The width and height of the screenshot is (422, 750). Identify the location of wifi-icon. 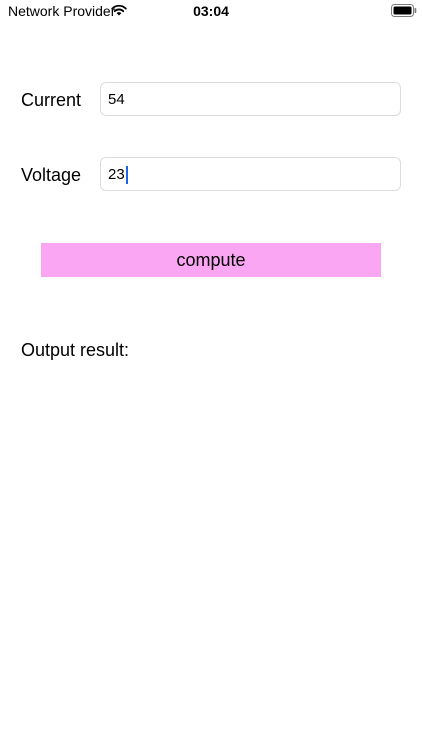
(119, 10).